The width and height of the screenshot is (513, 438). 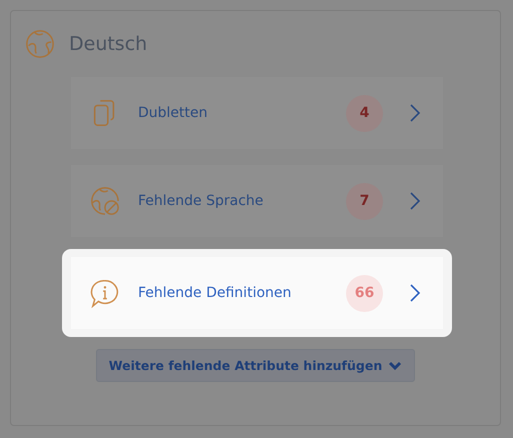 I want to click on chevron-down-icon, so click(x=395, y=365).